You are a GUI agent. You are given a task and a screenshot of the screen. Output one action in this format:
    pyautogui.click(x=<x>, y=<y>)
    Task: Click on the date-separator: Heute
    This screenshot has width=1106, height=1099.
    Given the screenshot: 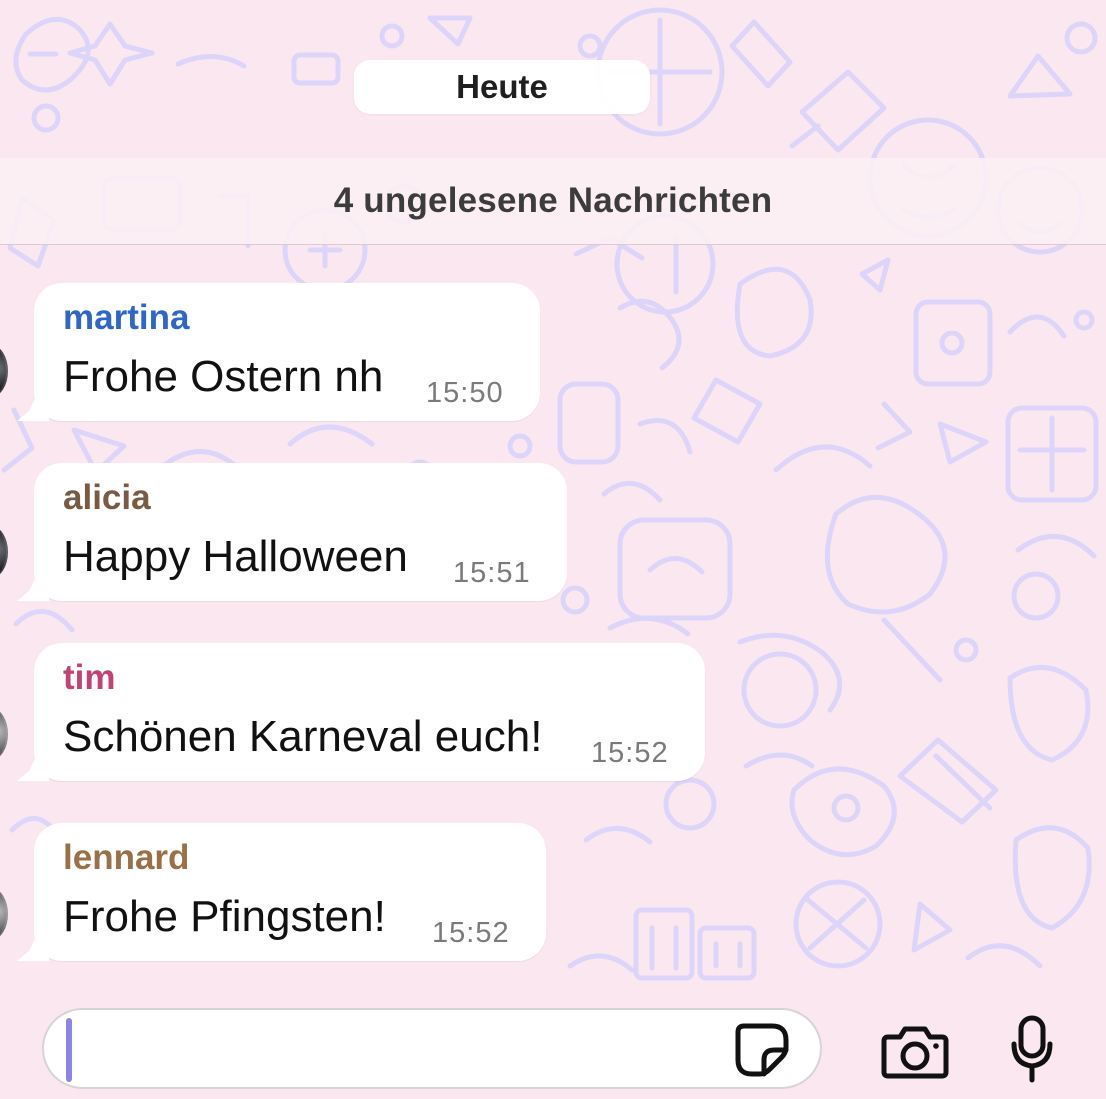 What is the action you would take?
    pyautogui.click(x=502, y=87)
    